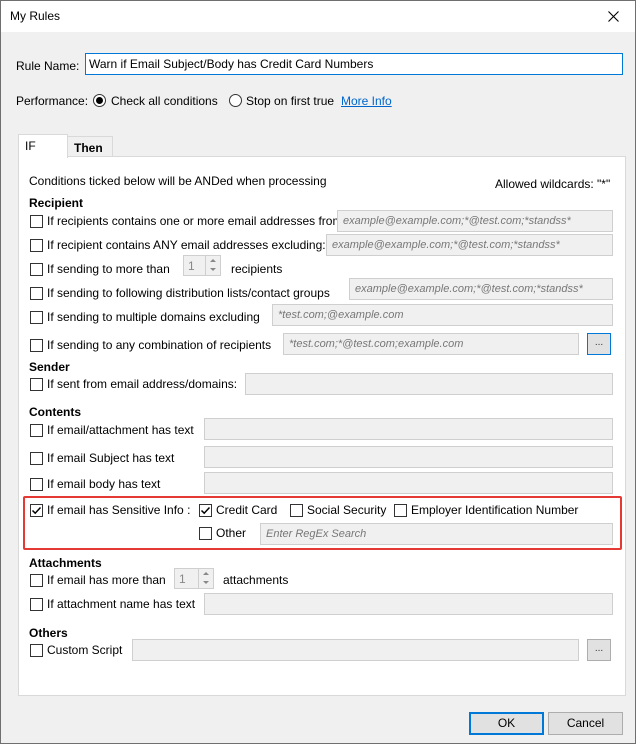  What do you see at coordinates (36, 458) in the screenshot?
I see `subject-text-checkbox` at bounding box center [36, 458].